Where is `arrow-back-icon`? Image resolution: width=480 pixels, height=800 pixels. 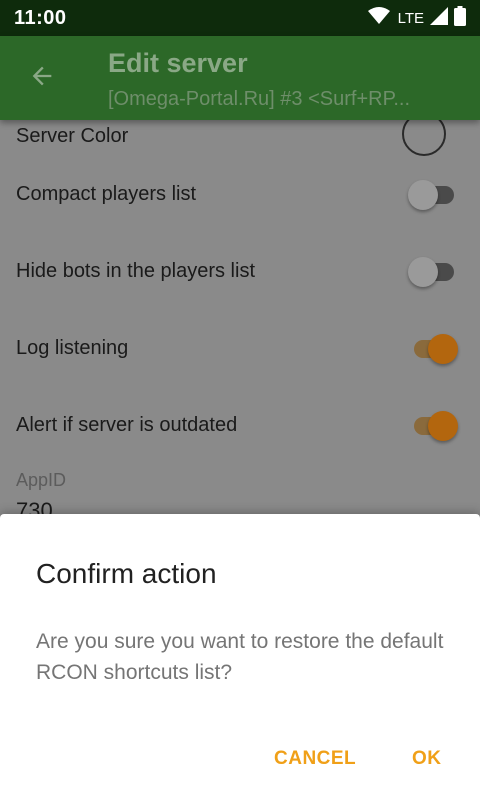 arrow-back-icon is located at coordinates (42, 78).